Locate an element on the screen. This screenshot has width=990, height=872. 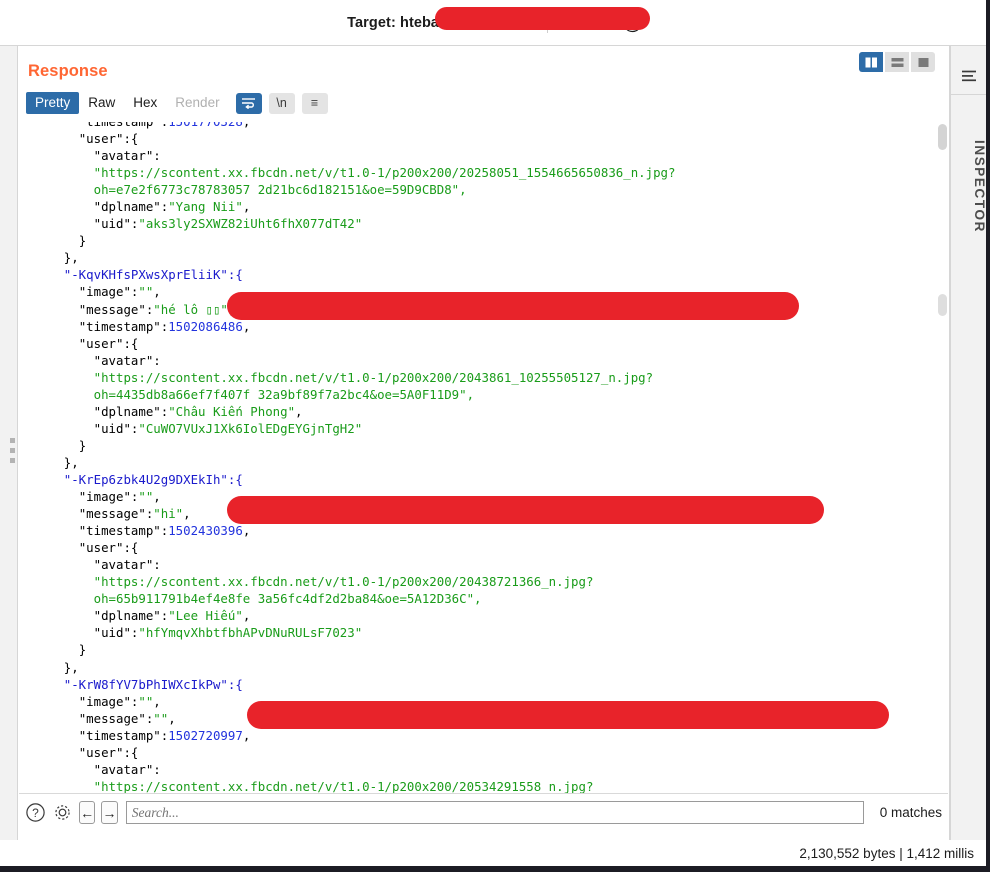
search-next-button: → is located at coordinates (109, 812).